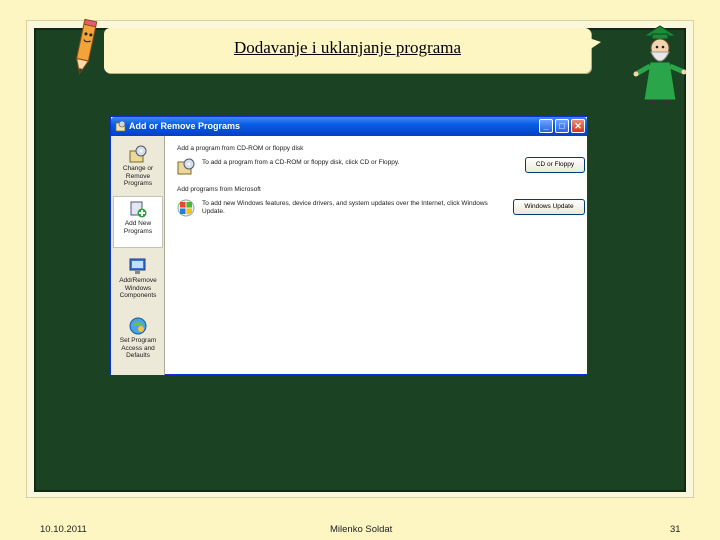  What do you see at coordinates (549, 207) in the screenshot?
I see `windows-update-button: Windows Update` at bounding box center [549, 207].